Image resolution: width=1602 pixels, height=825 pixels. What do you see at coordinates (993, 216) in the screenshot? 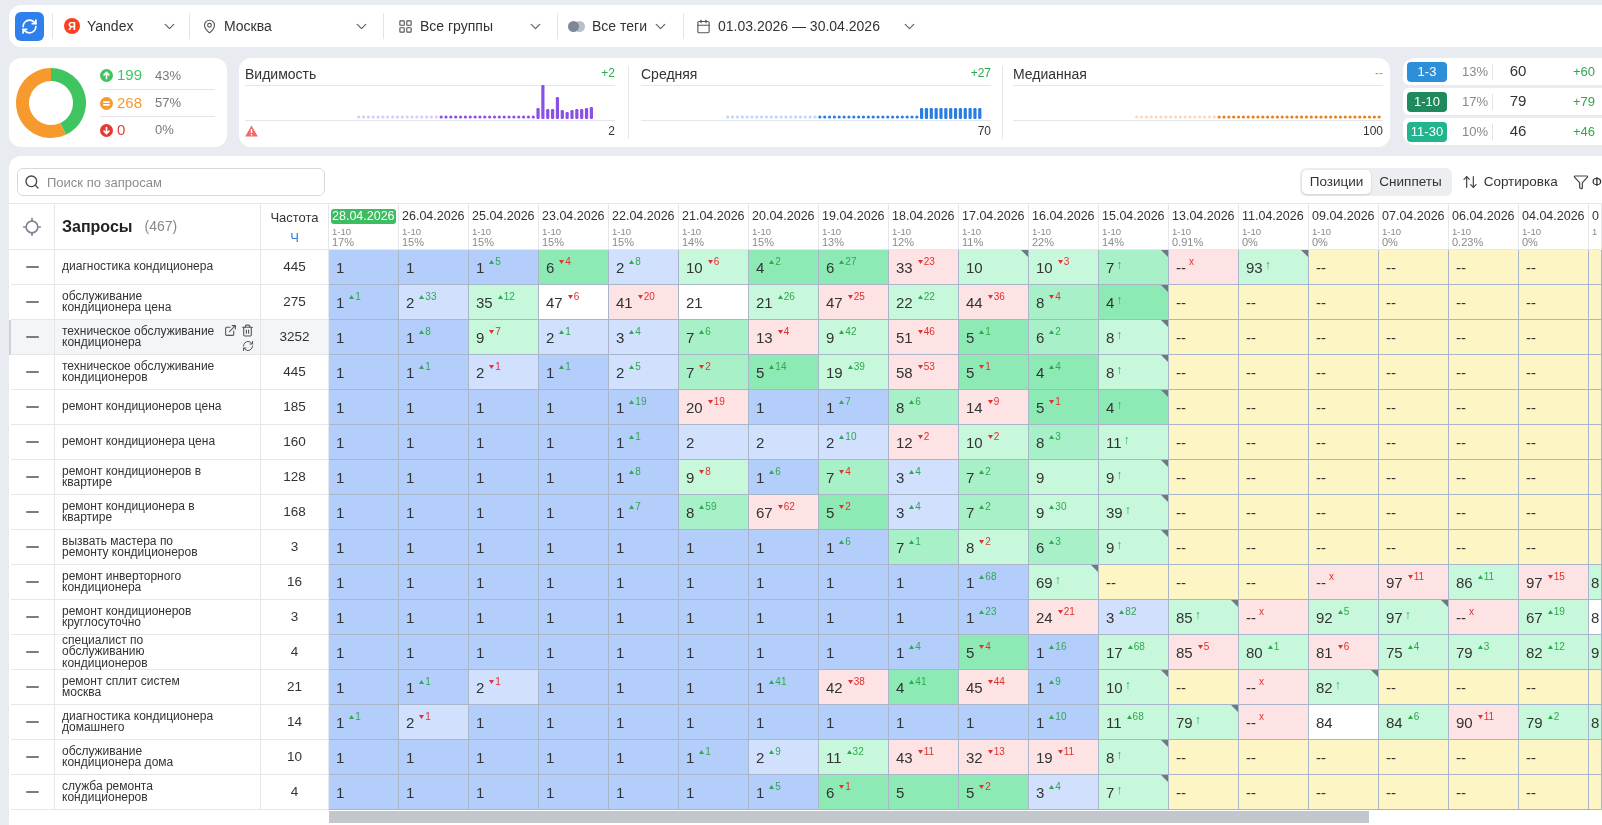
I see `column-date: 17.04.2026` at bounding box center [993, 216].